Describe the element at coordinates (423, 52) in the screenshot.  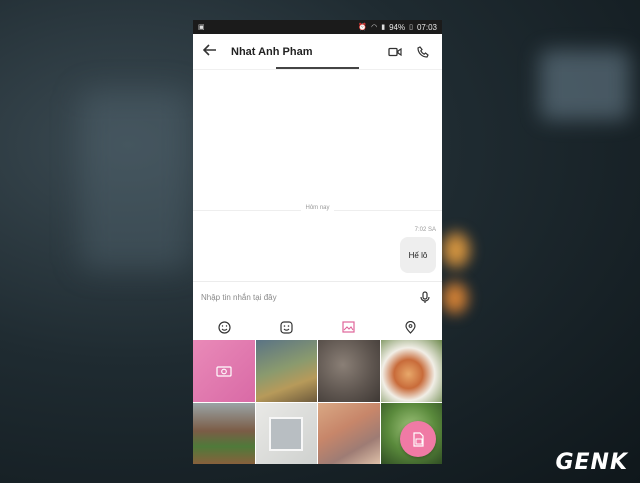
I see `phone-icon` at that location.